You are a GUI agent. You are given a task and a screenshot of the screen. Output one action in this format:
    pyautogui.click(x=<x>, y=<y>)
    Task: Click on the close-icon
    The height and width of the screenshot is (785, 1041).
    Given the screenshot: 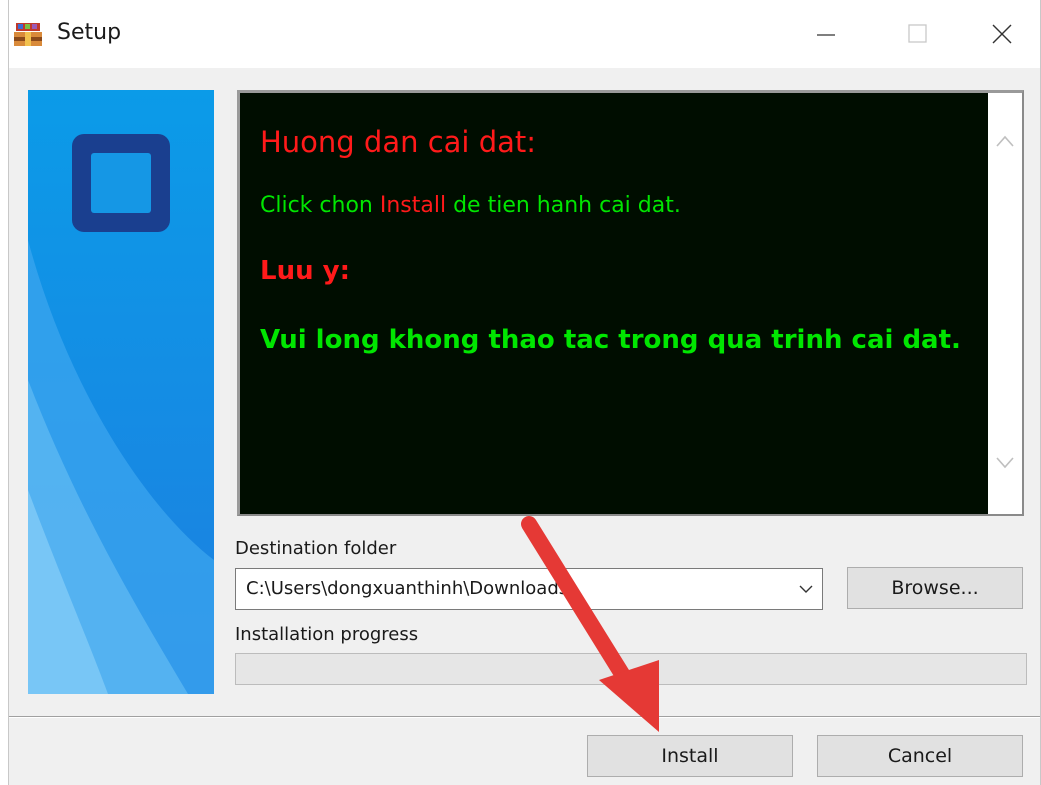 What is the action you would take?
    pyautogui.click(x=1002, y=34)
    